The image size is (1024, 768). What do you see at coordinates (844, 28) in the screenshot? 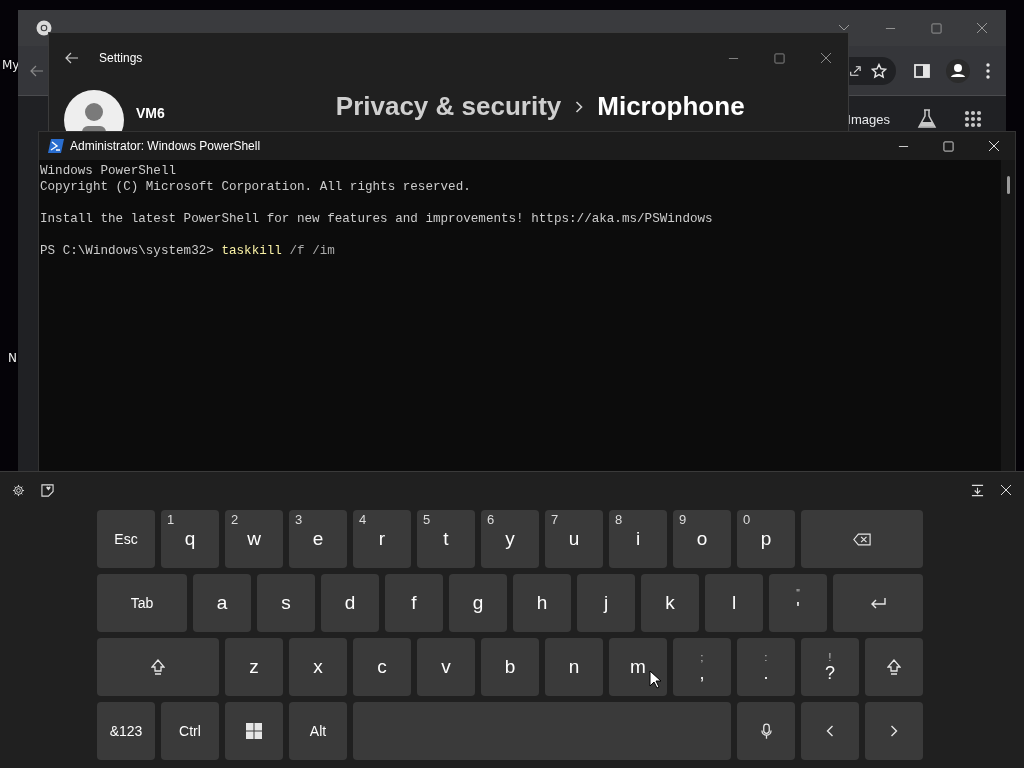
I see `tab-search-icon` at bounding box center [844, 28].